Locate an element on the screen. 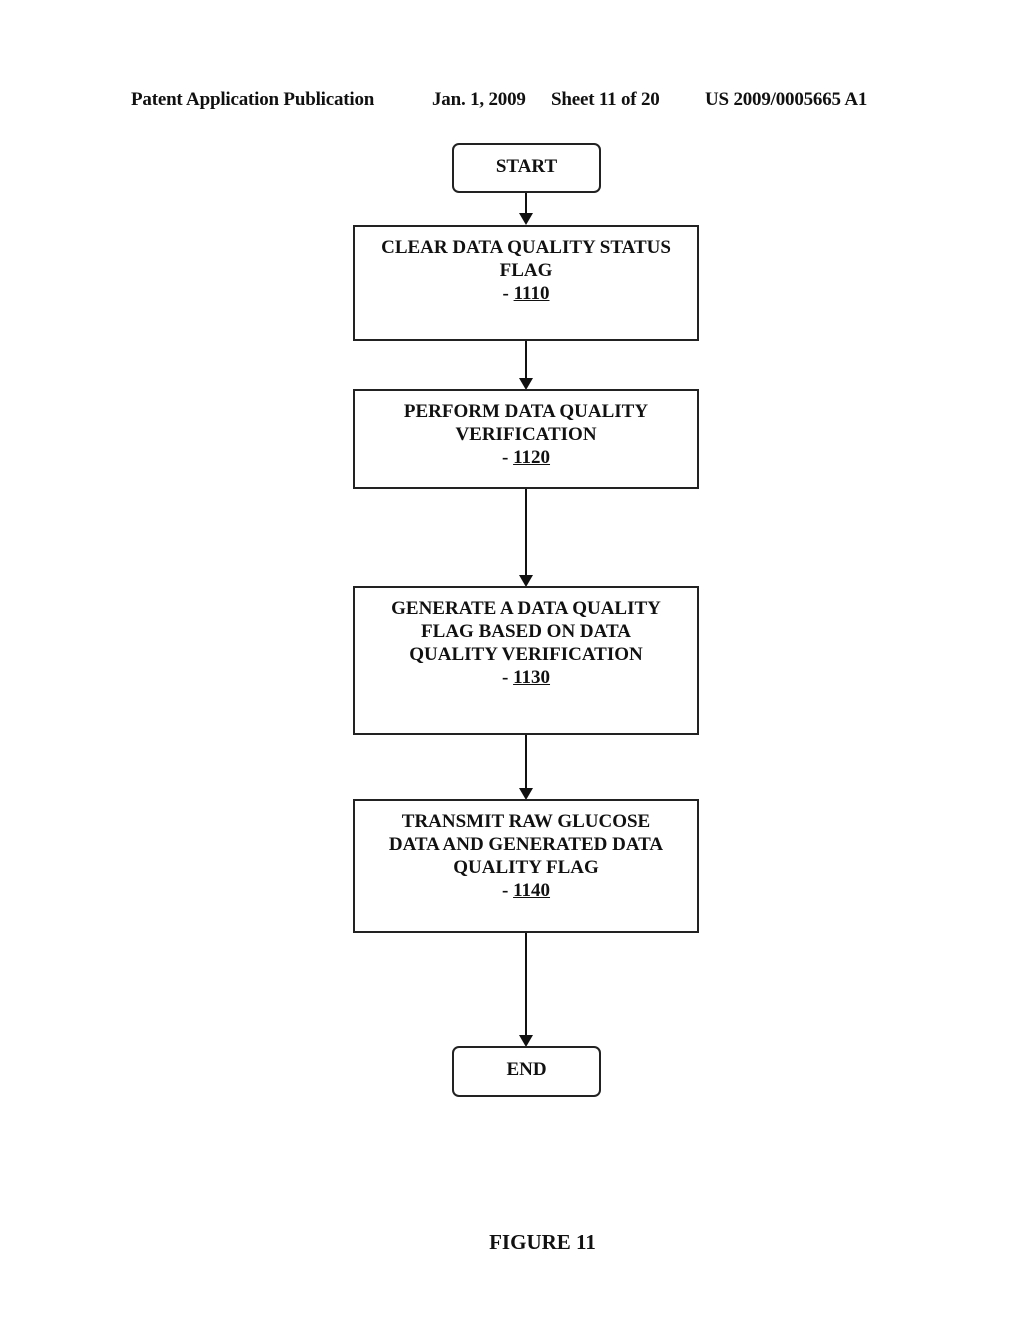  step-text-line: VERIFICATION is located at coordinates (526, 434).